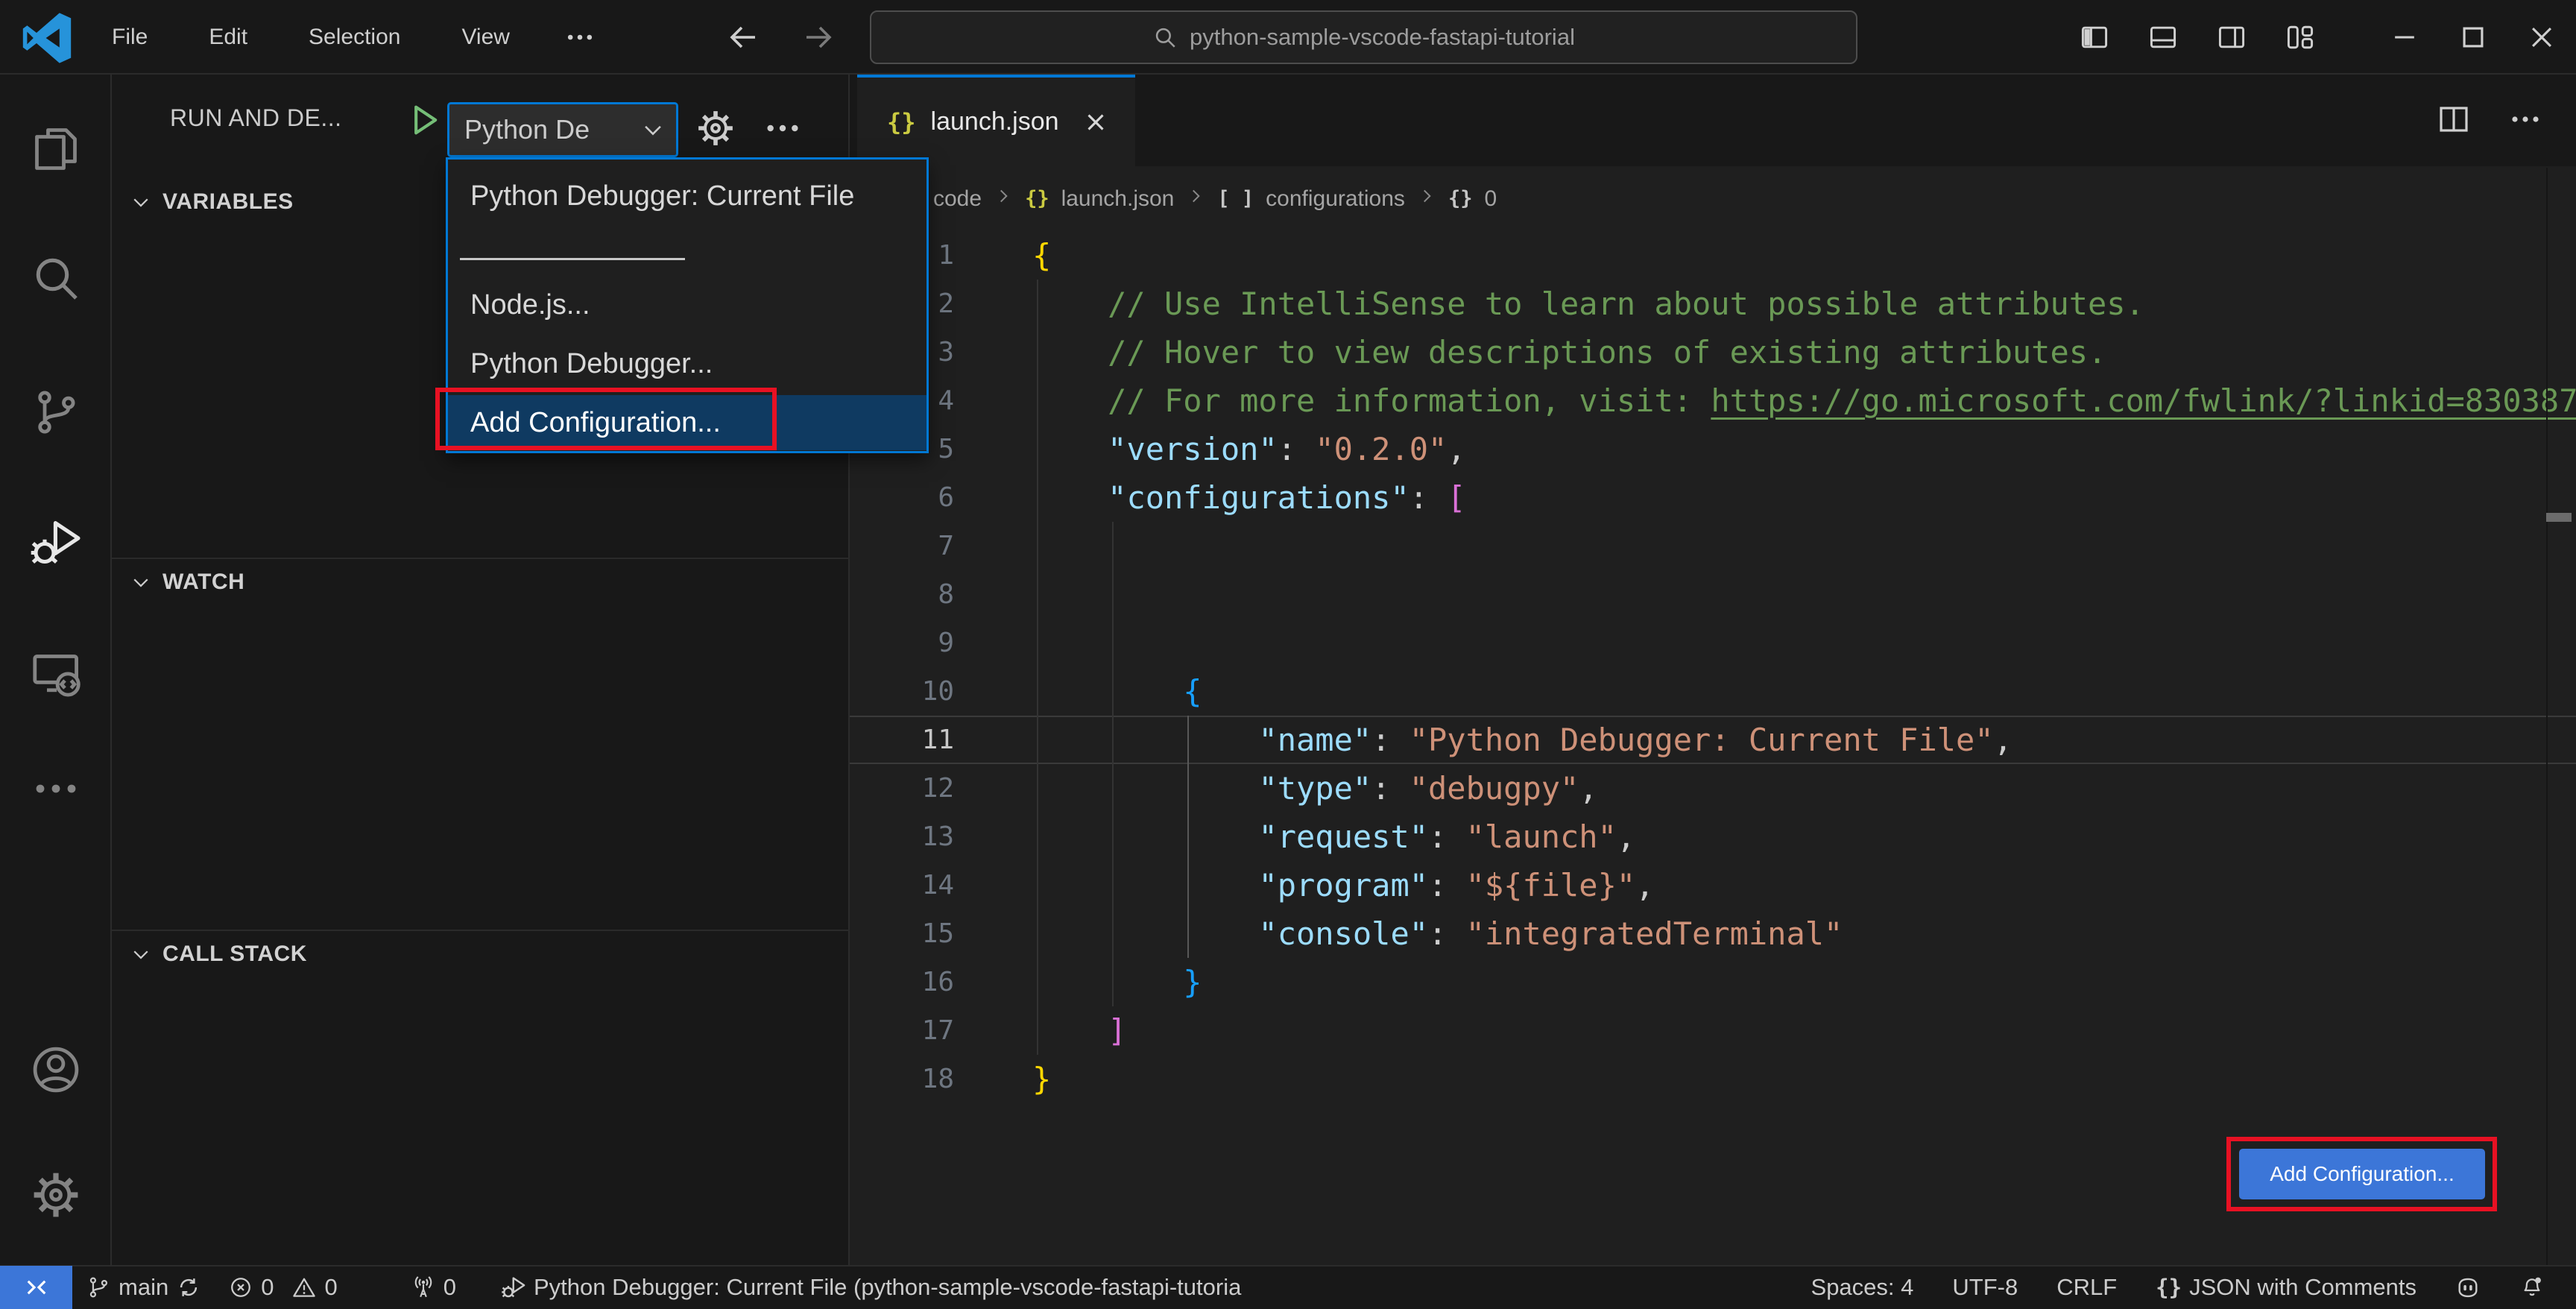 The height and width of the screenshot is (1309, 2576). Describe the element at coordinates (1713, 449) in the screenshot. I see `code-line-5: 5 "version": "0.2.0",` at that location.